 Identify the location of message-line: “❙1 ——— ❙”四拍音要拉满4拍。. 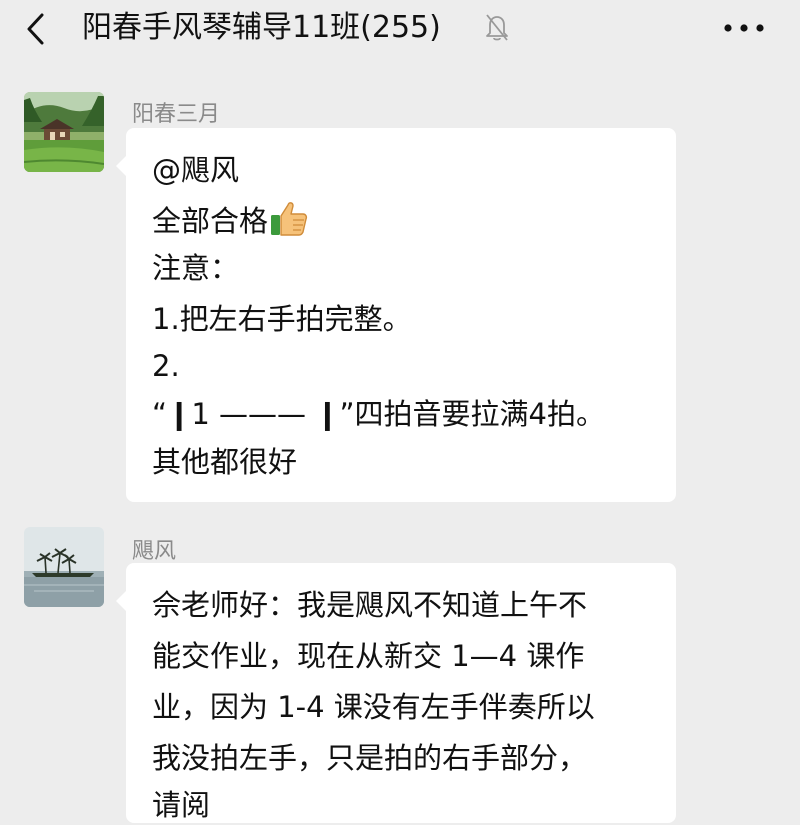
(378, 414).